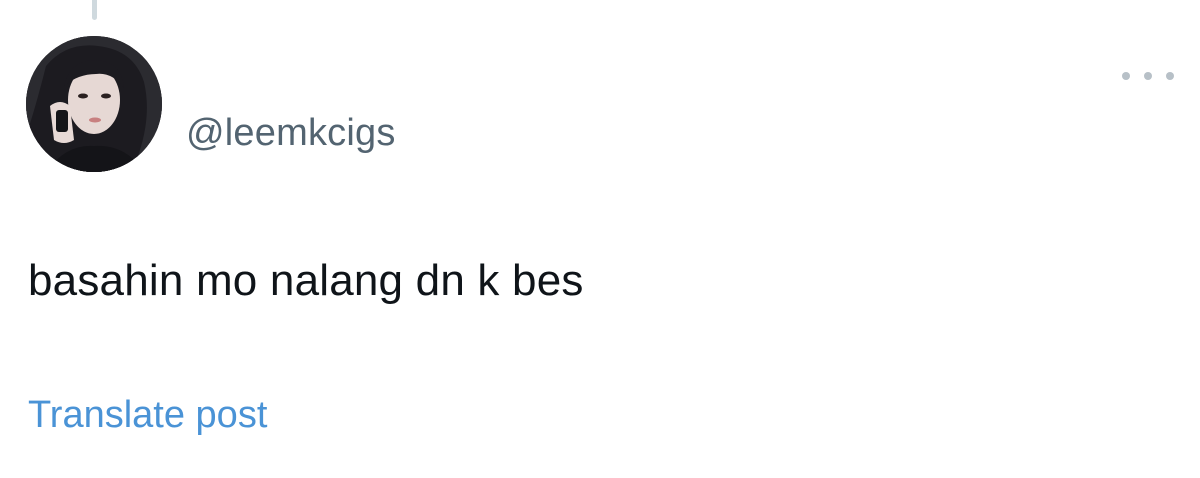 This screenshot has width=1200, height=478. I want to click on more-options-button, so click(1148, 76).